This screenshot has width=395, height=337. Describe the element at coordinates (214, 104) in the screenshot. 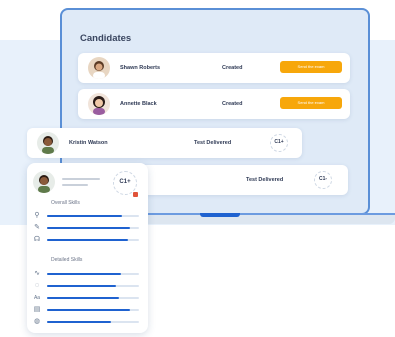

I see `candidate-row: Annette Black Created Send the exam` at that location.